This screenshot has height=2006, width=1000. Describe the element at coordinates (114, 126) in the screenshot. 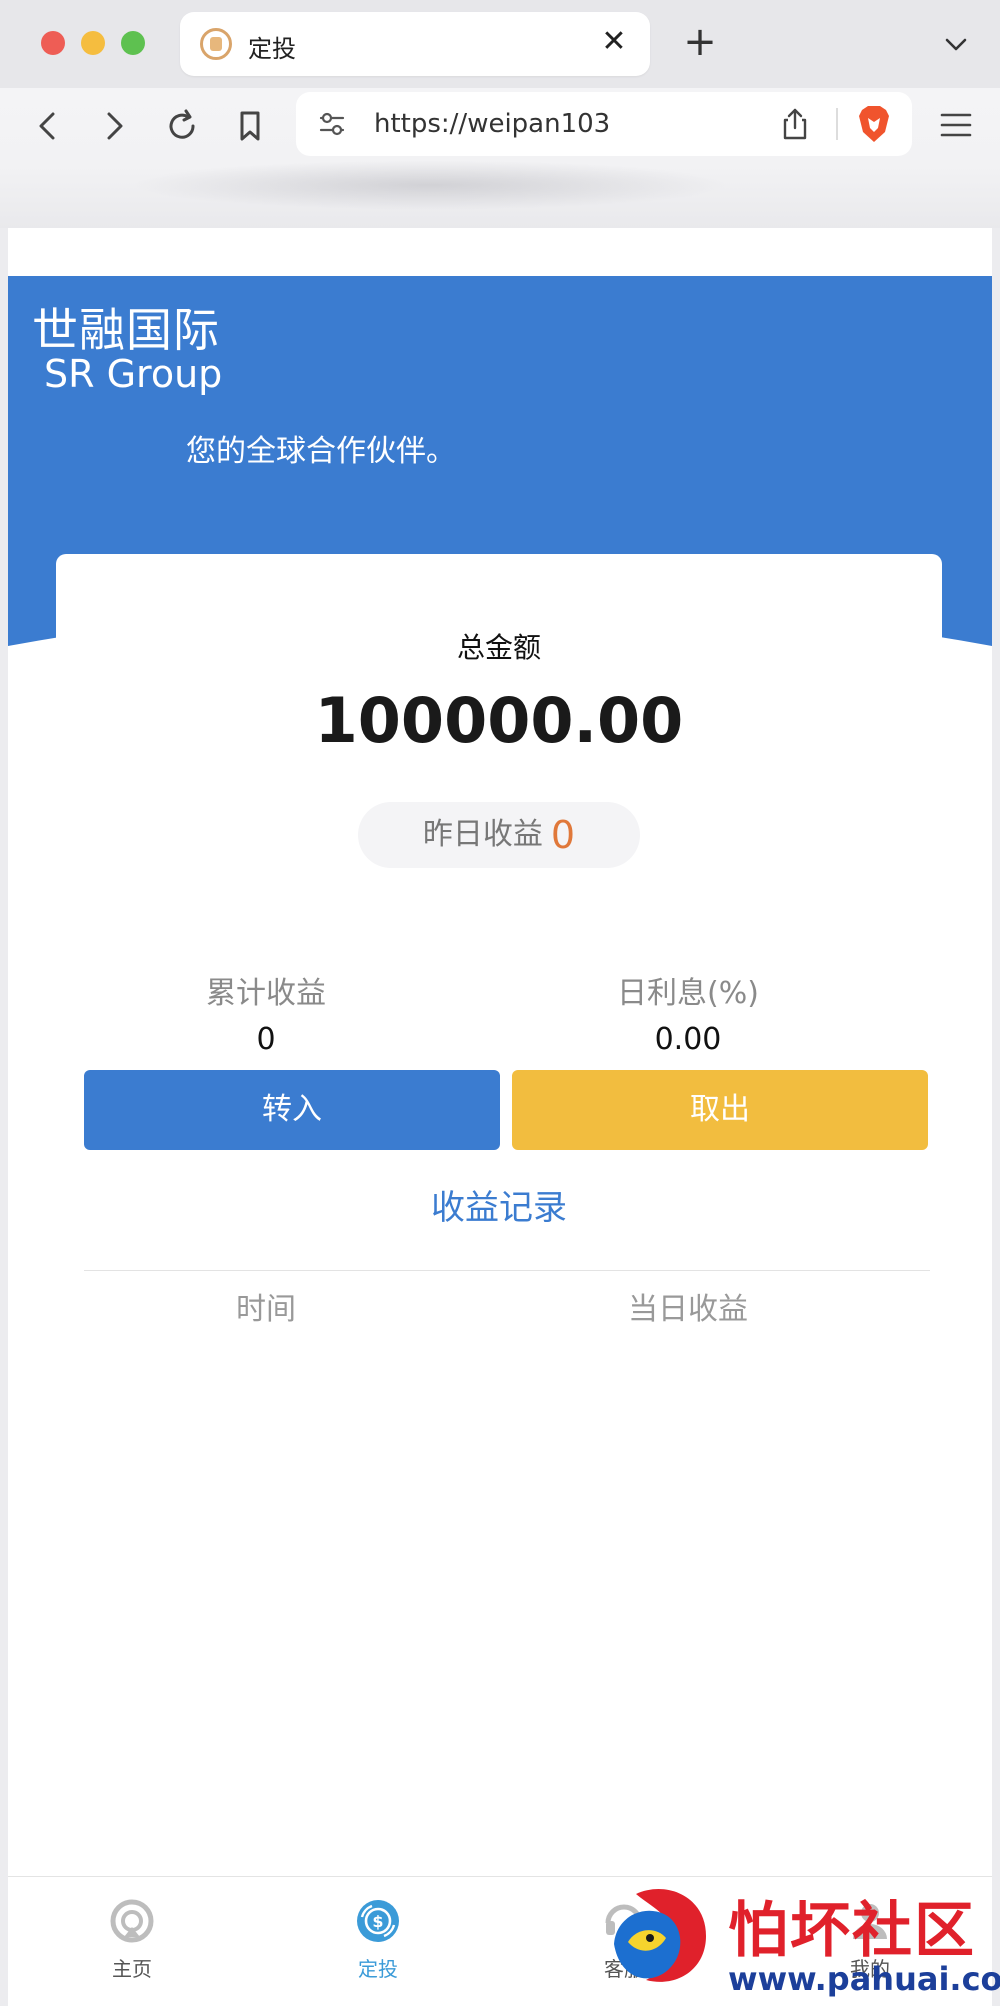

I see `forward-arrow-icon` at that location.